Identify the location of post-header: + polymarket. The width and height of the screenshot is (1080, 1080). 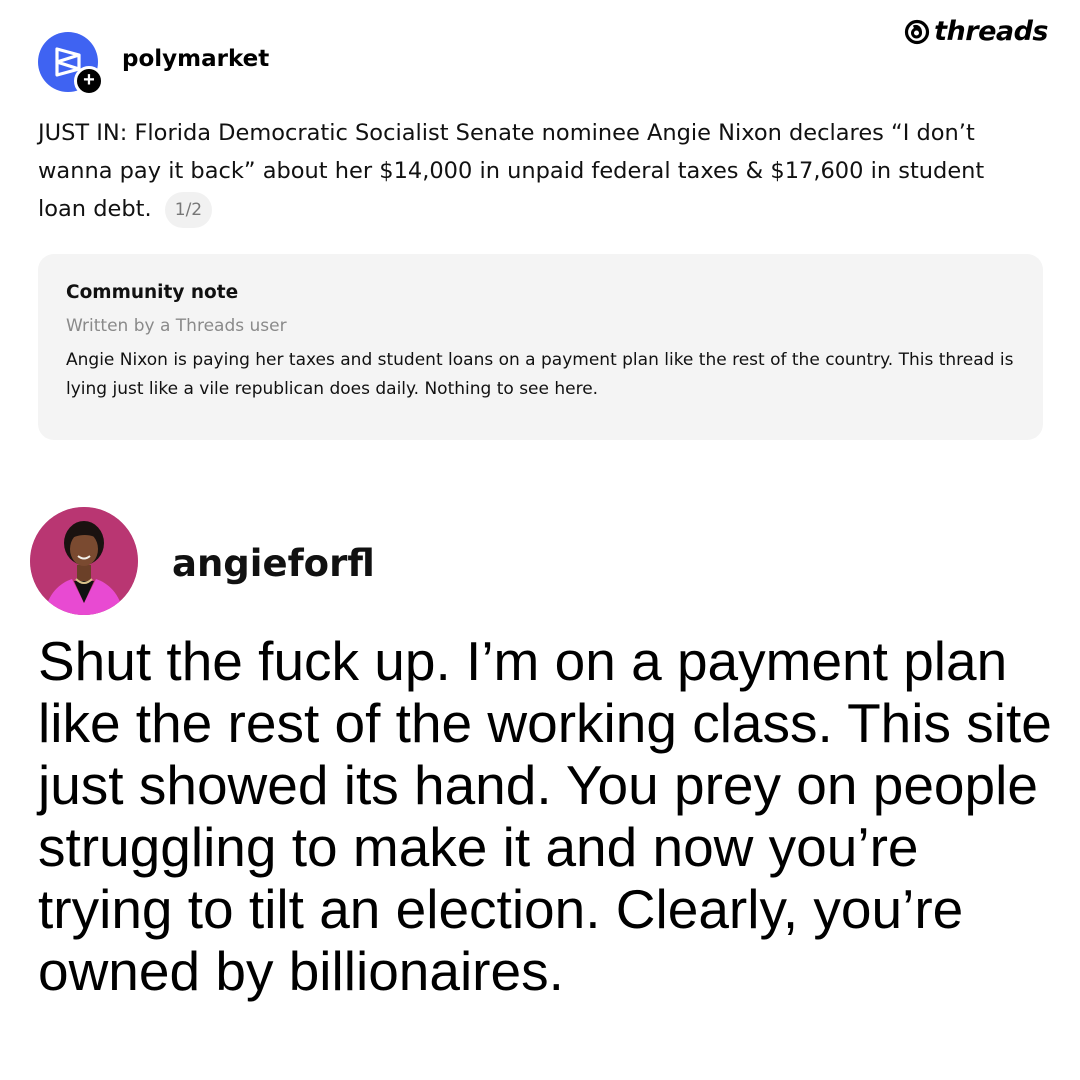
(540, 63).